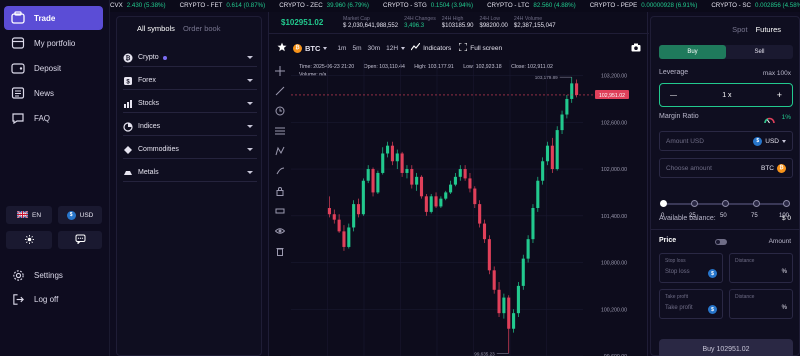  What do you see at coordinates (280, 71) in the screenshot?
I see `crosshair-icon` at bounding box center [280, 71].